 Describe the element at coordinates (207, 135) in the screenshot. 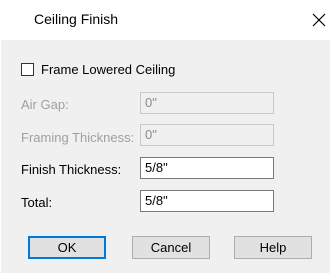

I see `framing-thickness-field: 0"` at that location.